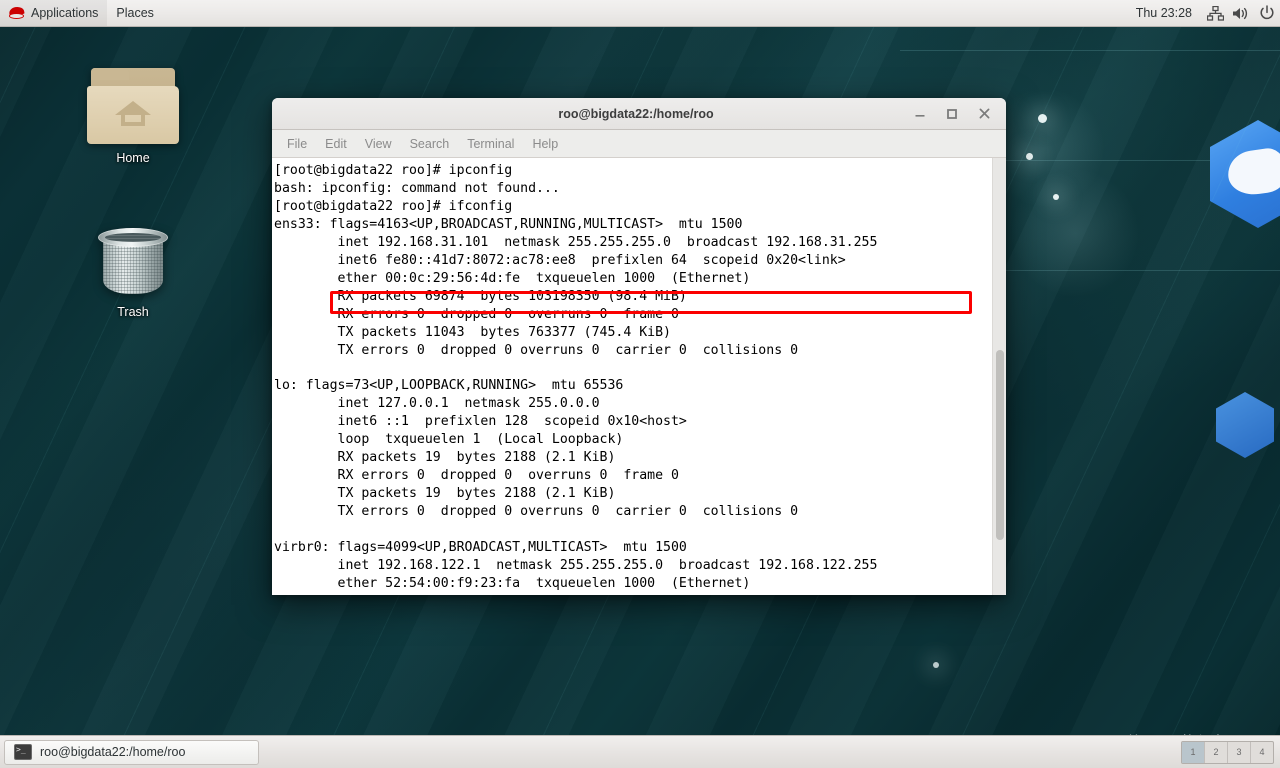 The image size is (1280, 768). What do you see at coordinates (545, 144) in the screenshot?
I see `menu-help: Help` at bounding box center [545, 144].